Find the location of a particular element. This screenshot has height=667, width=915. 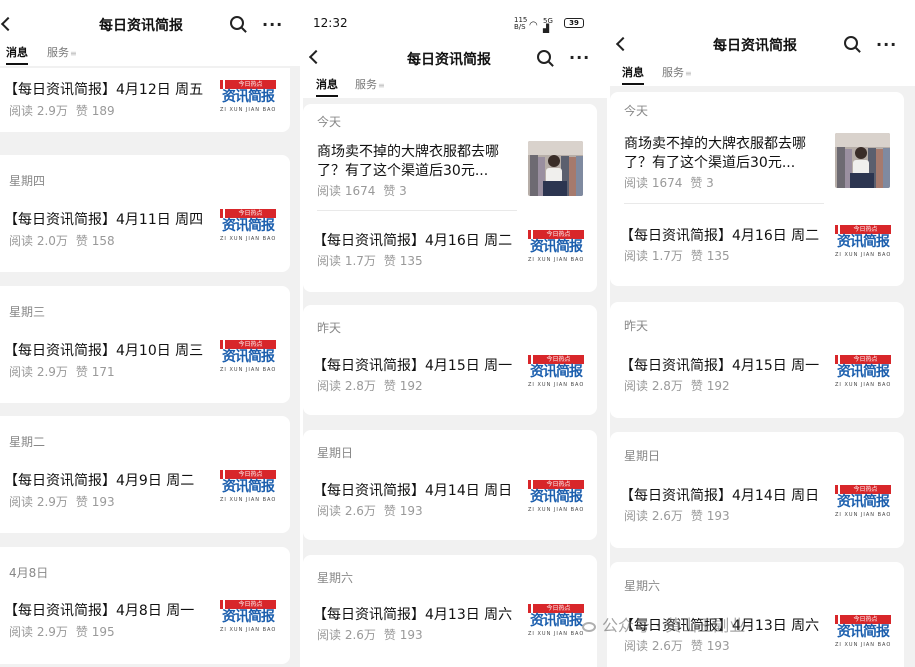

signal-icon: ▟ is located at coordinates (546, 28).